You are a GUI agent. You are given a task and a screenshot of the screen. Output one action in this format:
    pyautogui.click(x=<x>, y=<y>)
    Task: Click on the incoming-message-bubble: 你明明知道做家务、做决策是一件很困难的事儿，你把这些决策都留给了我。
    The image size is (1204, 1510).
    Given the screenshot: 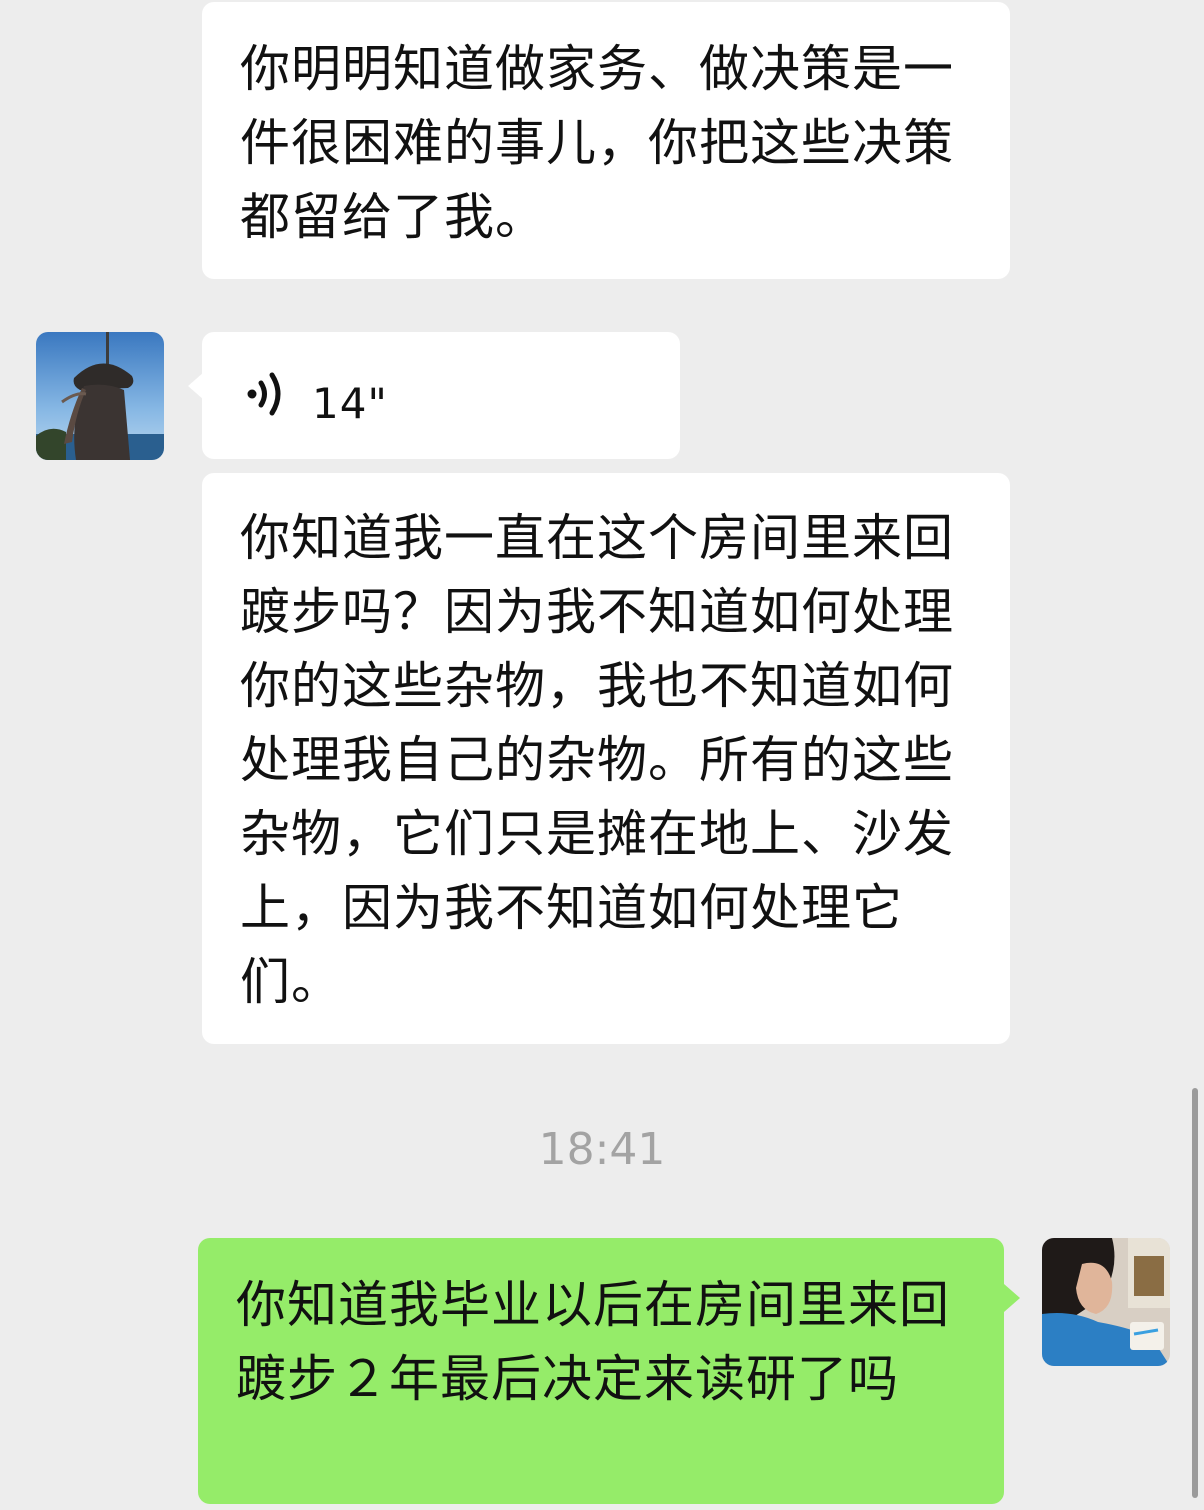 What is the action you would take?
    pyautogui.click(x=606, y=140)
    